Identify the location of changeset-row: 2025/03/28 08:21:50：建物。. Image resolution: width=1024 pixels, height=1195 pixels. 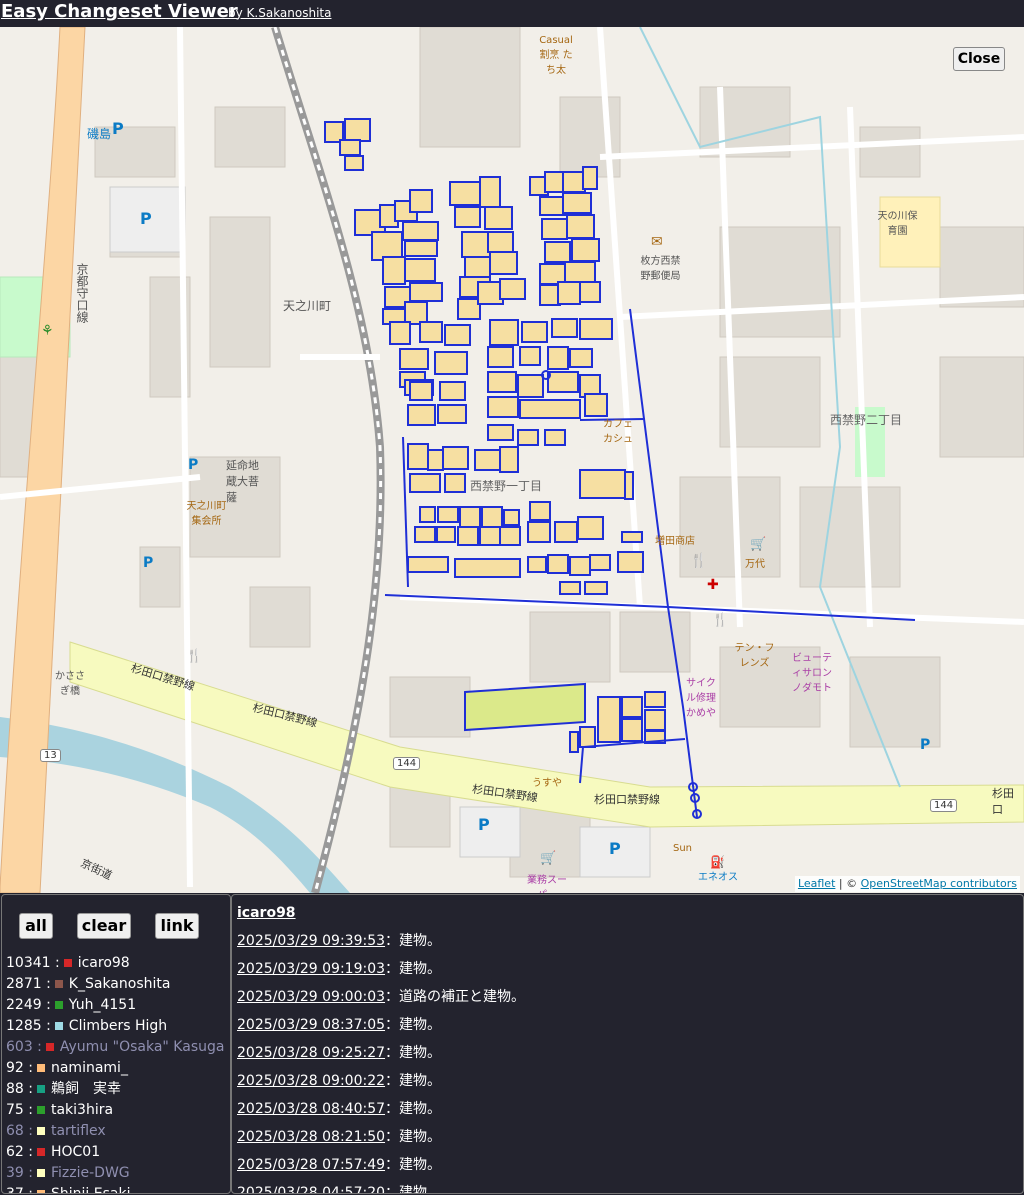
(381, 1141).